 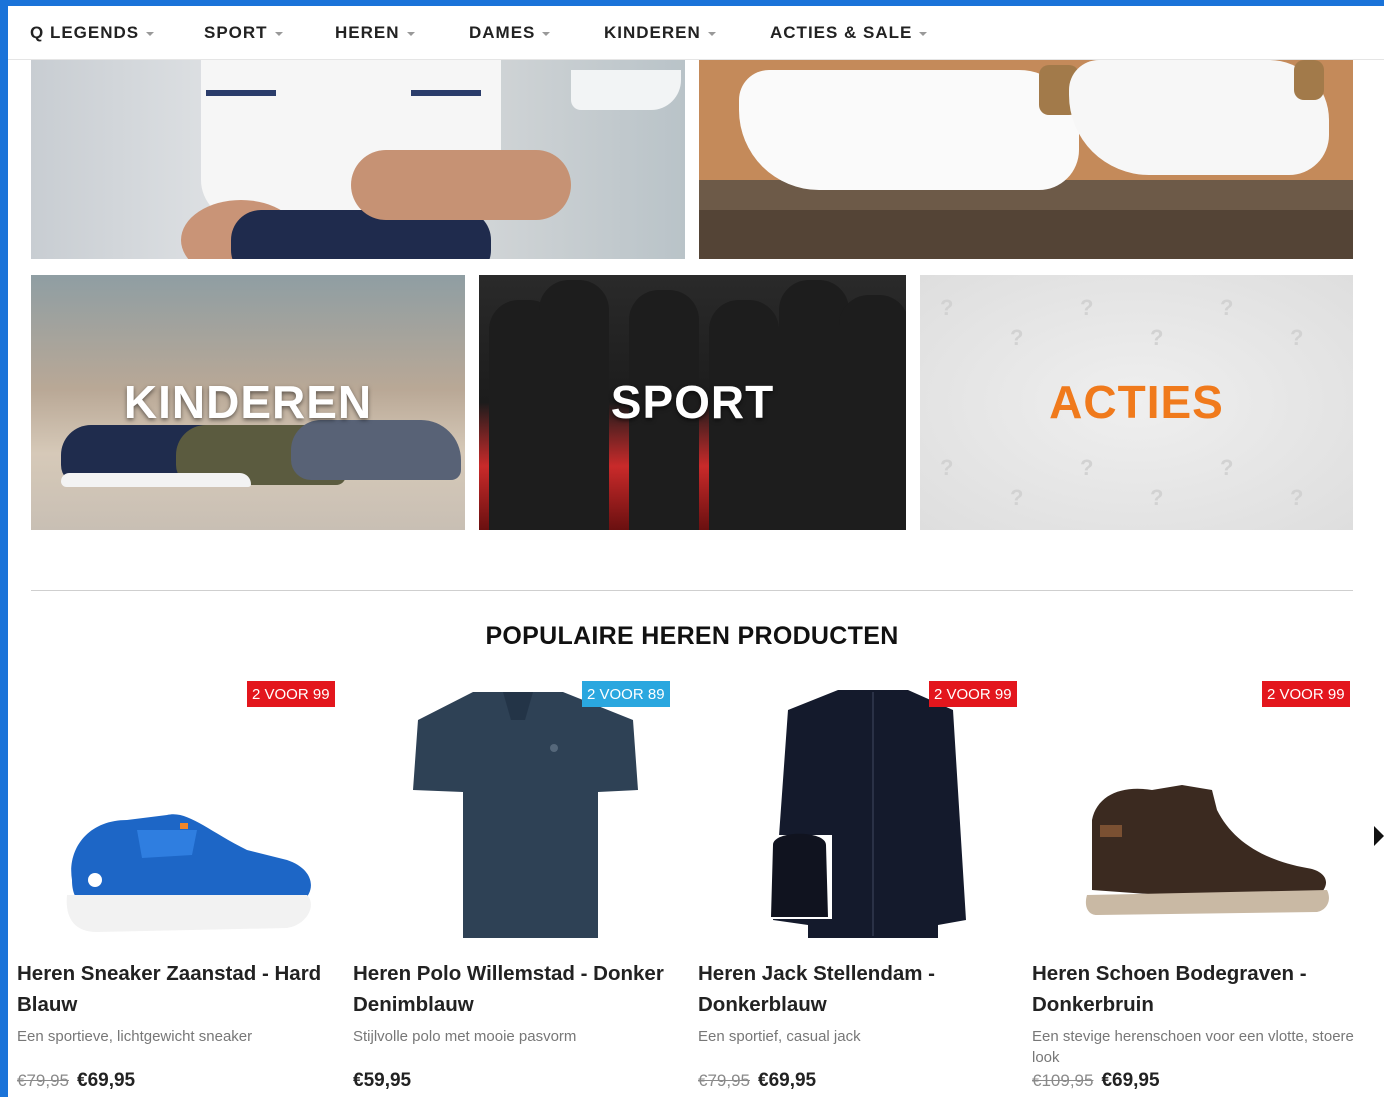 What do you see at coordinates (1202, 989) in the screenshot?
I see `product-name: Heren Schoen Bodegraven - Donkerbruin` at bounding box center [1202, 989].